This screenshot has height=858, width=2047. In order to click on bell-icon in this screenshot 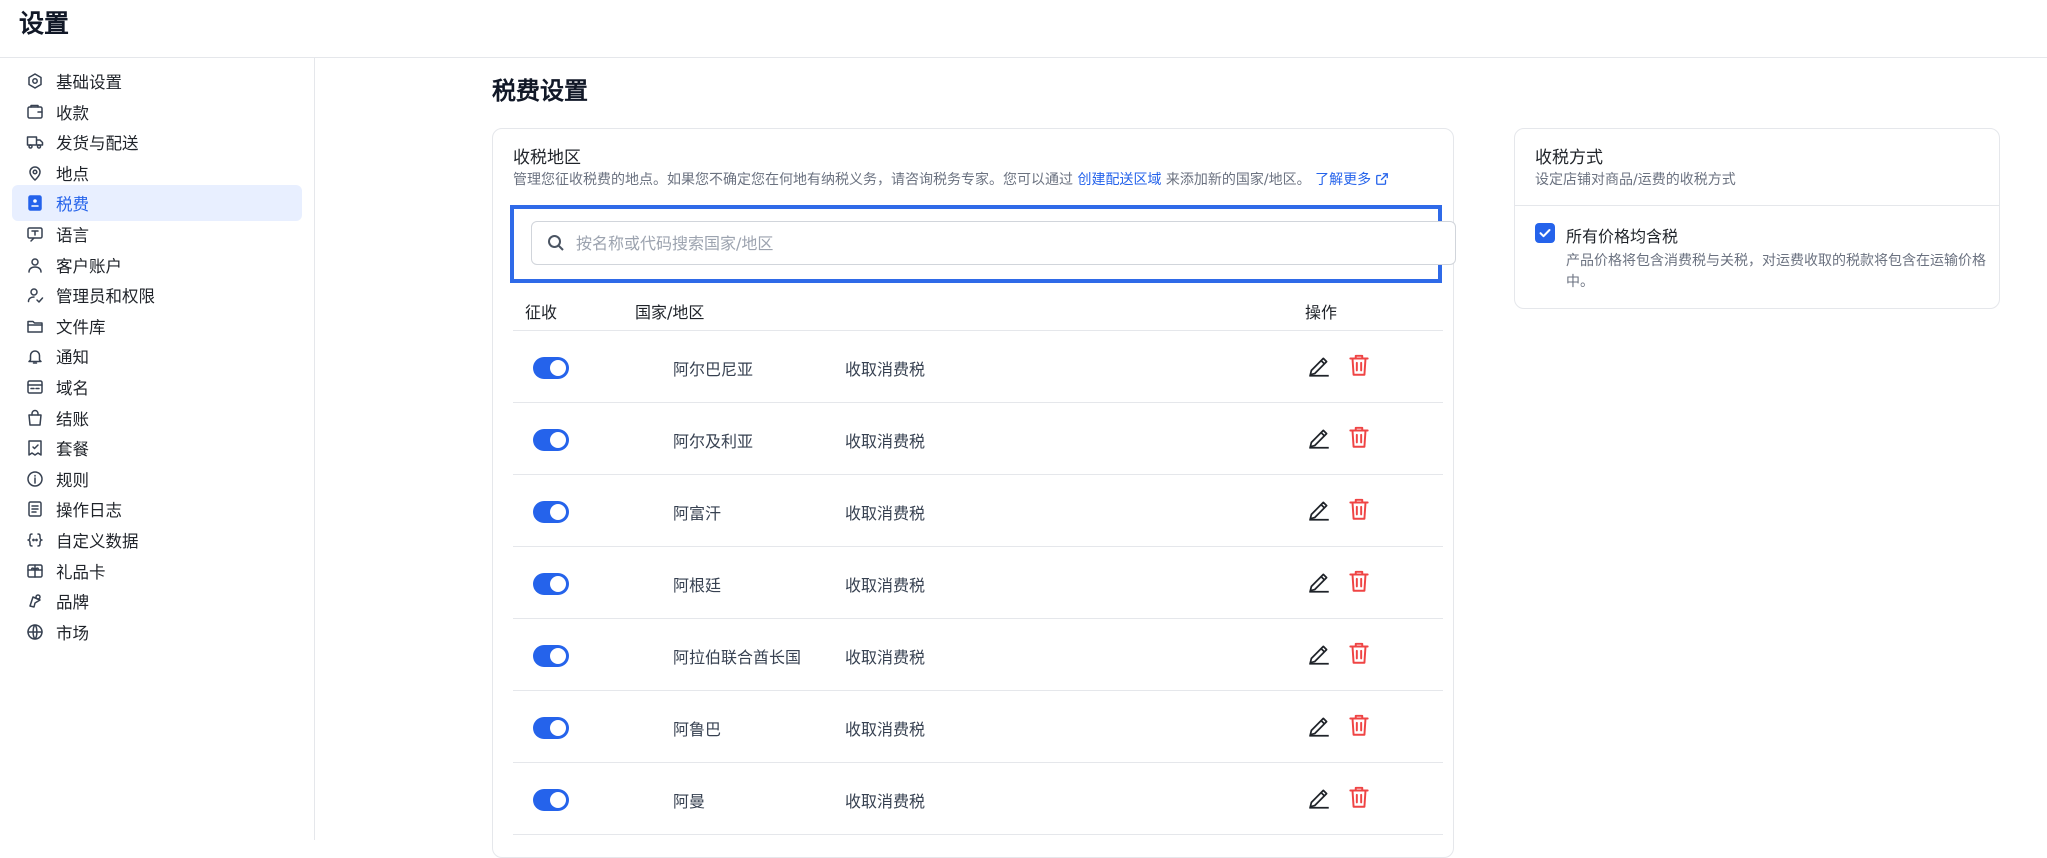, I will do `click(35, 356)`.